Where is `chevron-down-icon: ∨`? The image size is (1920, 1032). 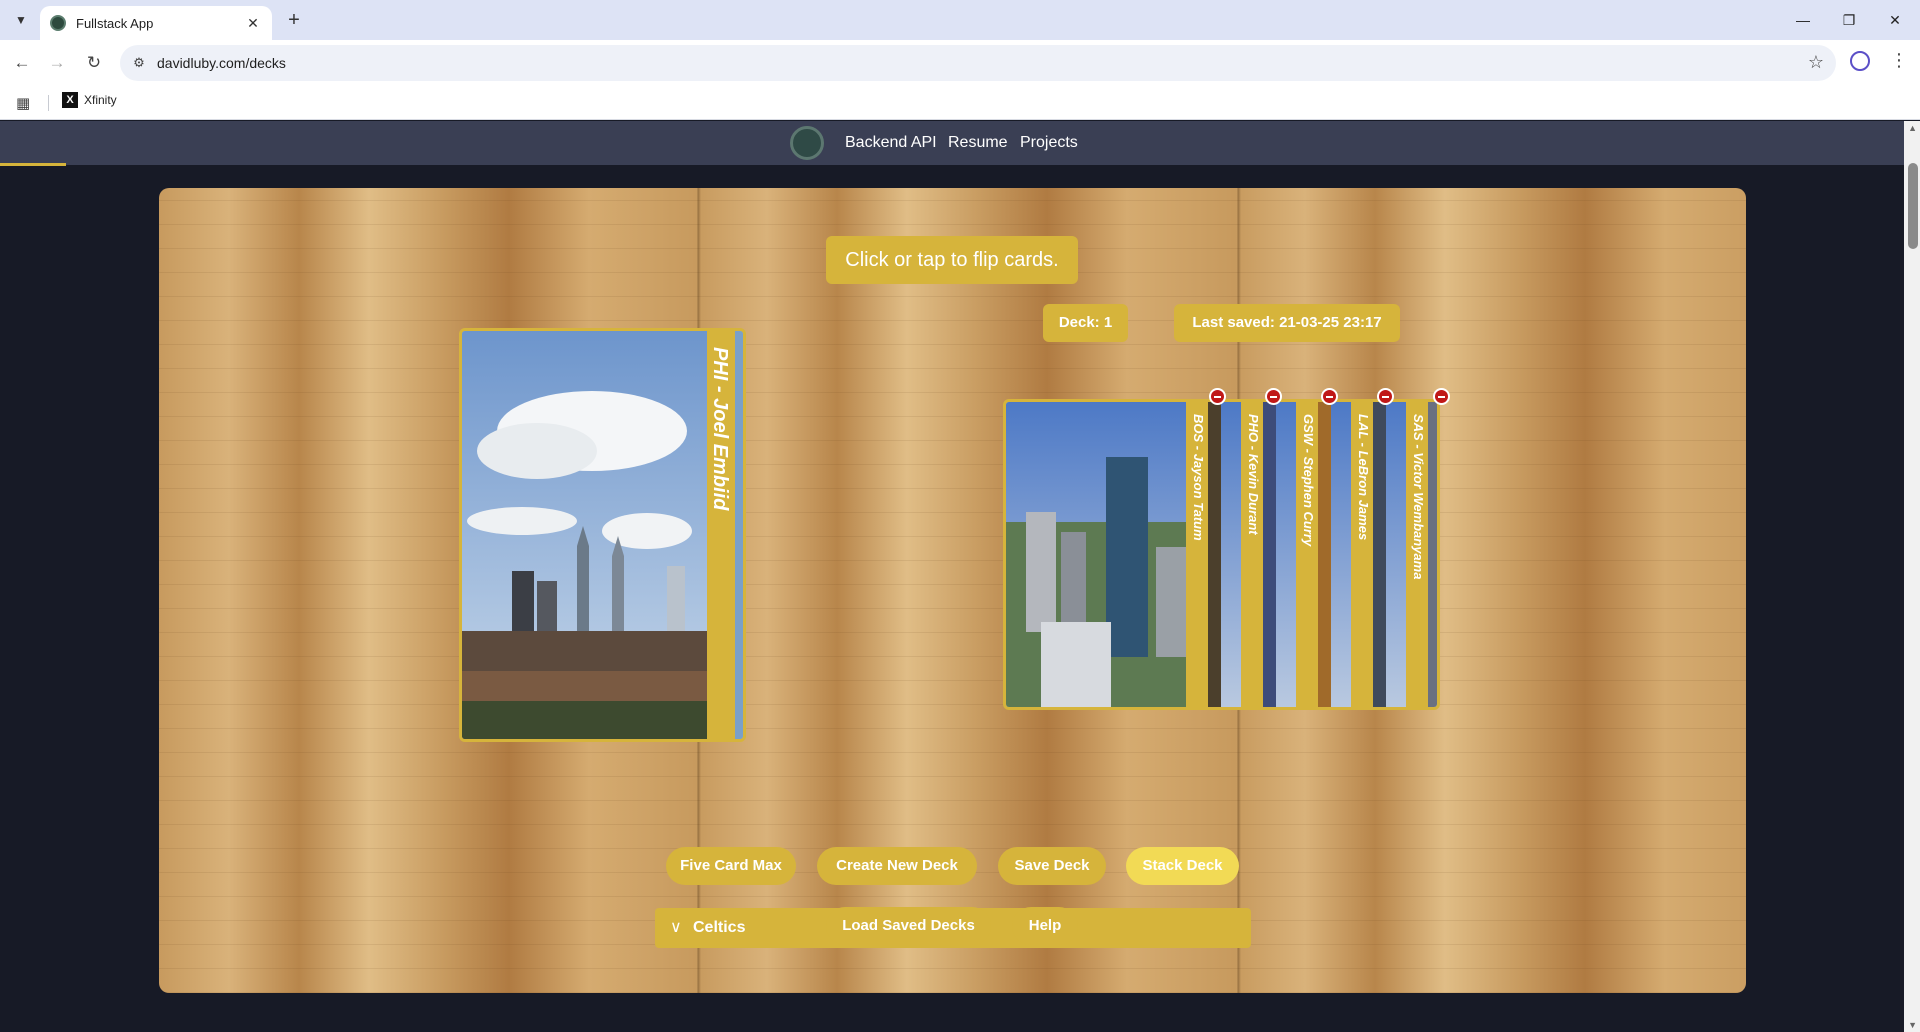
chevron-down-icon: ∨ is located at coordinates (676, 927).